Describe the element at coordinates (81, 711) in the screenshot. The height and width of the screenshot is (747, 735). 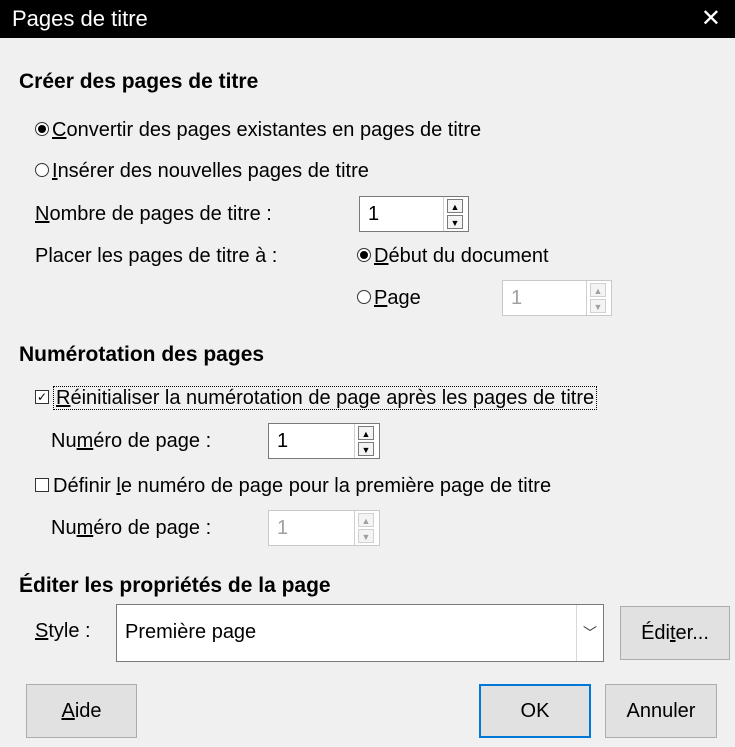
I see `help-button: Aide` at that location.